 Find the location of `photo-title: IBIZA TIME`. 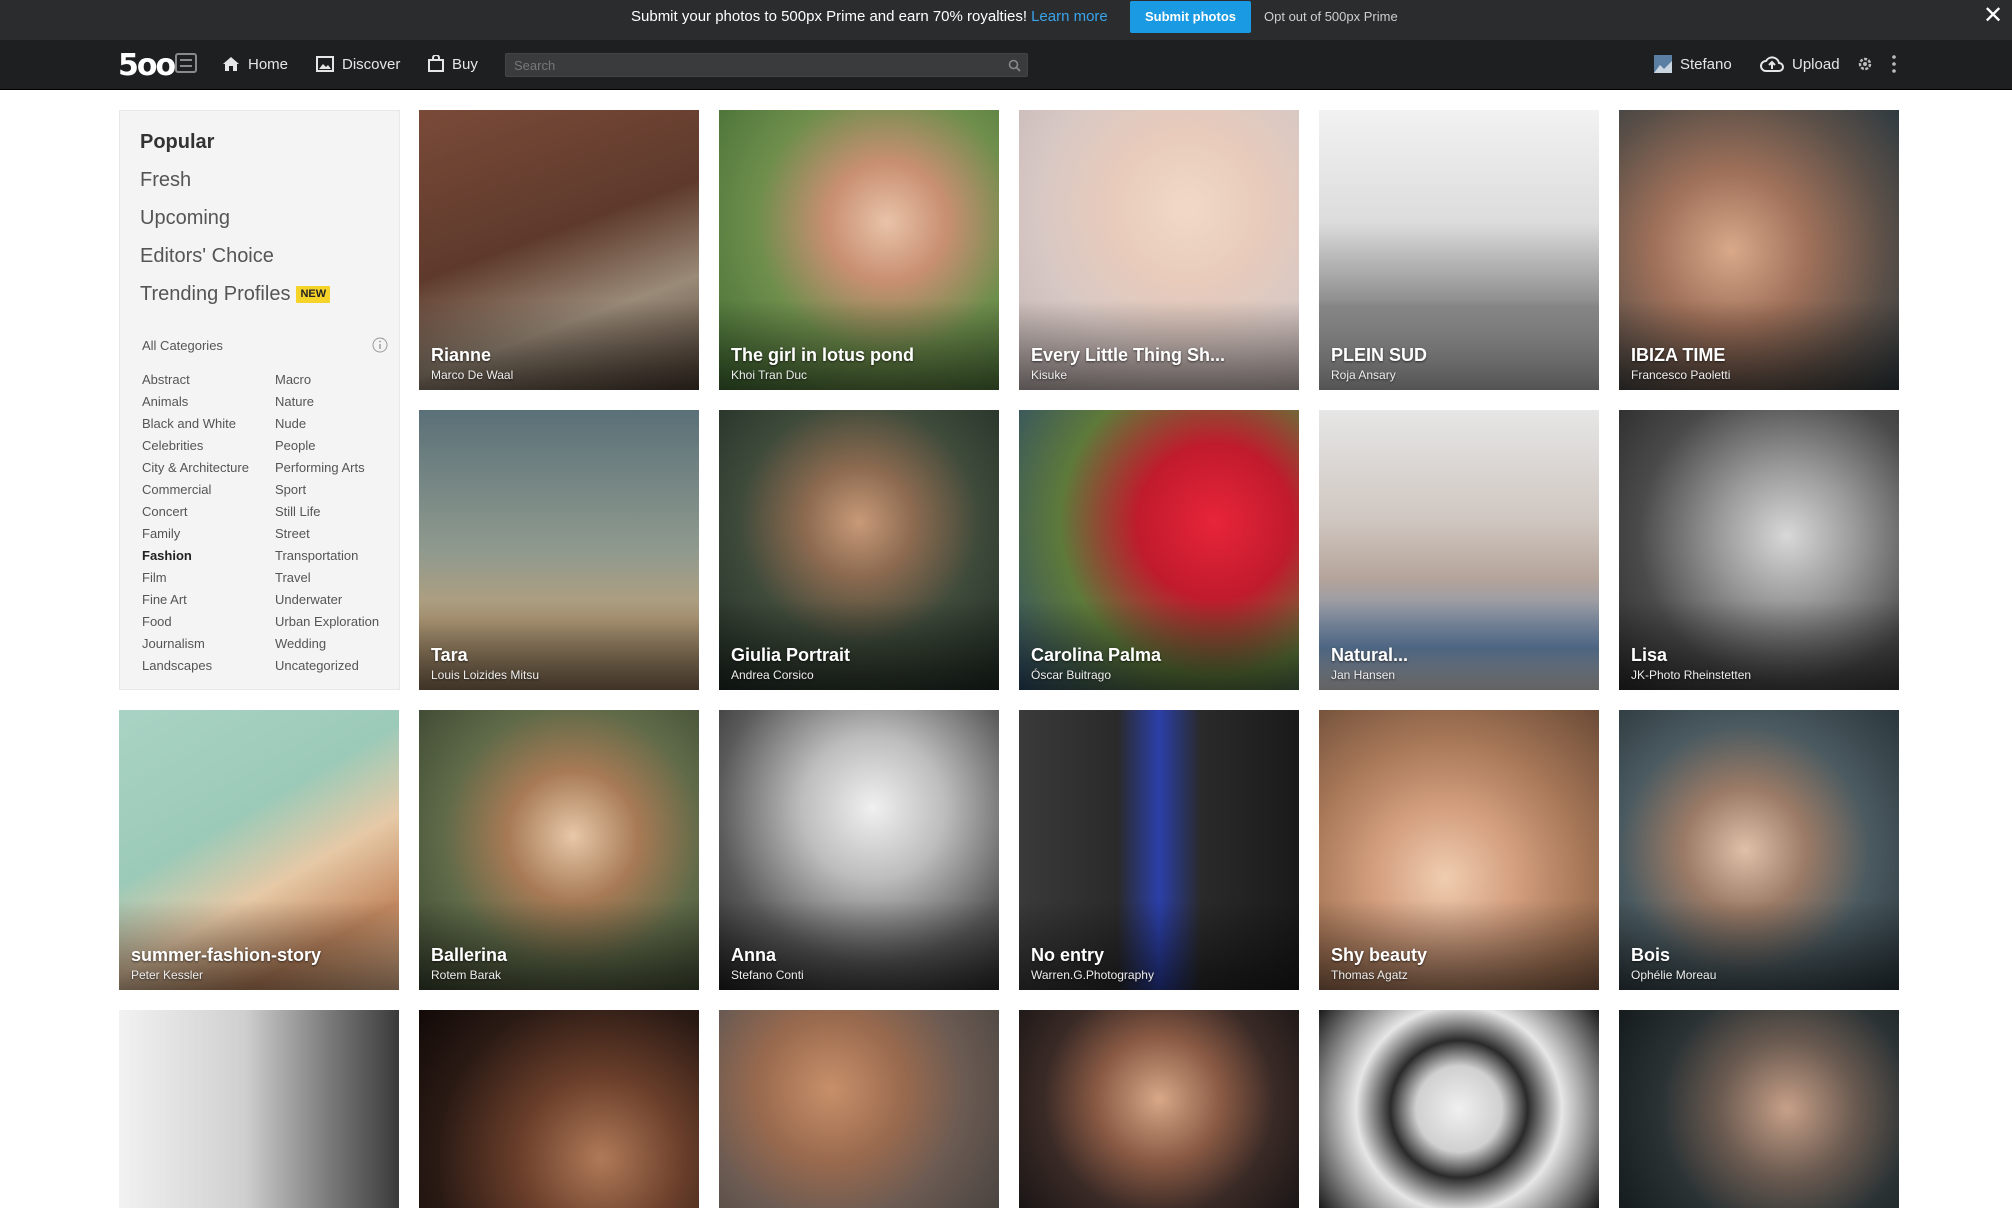

photo-title: IBIZA TIME is located at coordinates (1678, 355).